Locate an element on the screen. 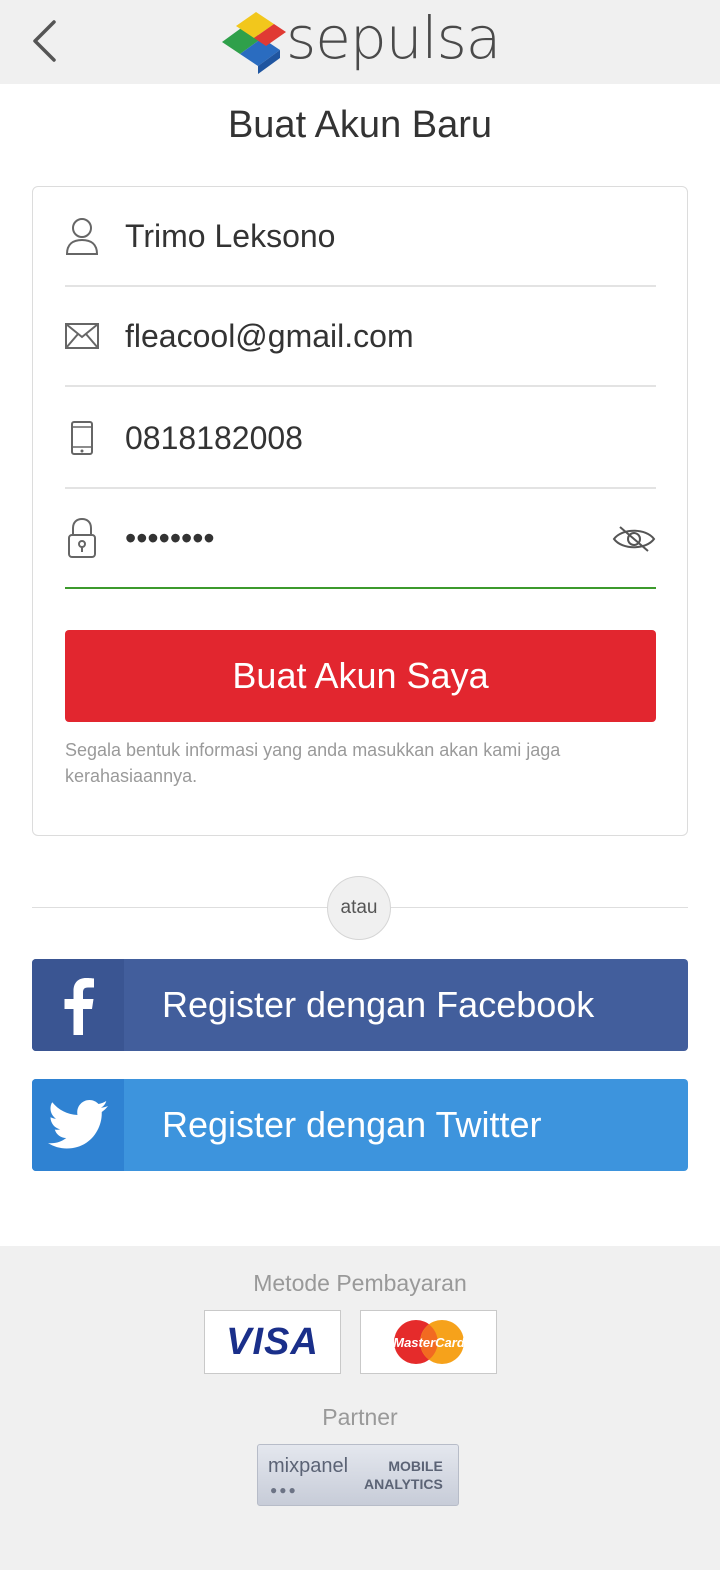 The height and width of the screenshot is (1570, 720). name-field is located at coordinates (360, 237).